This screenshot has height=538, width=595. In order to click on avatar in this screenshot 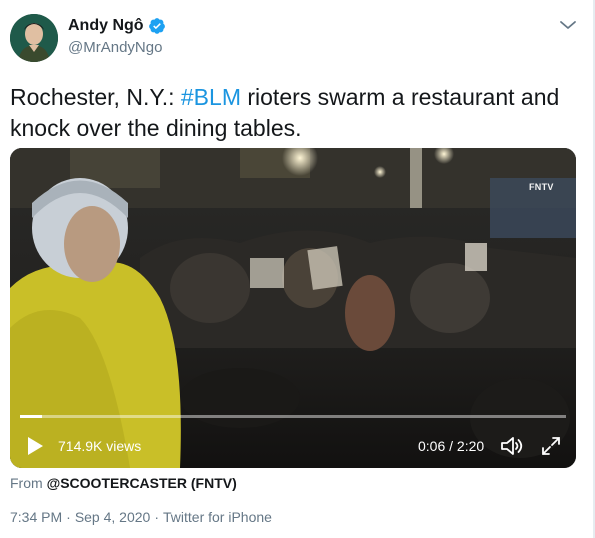, I will do `click(34, 38)`.